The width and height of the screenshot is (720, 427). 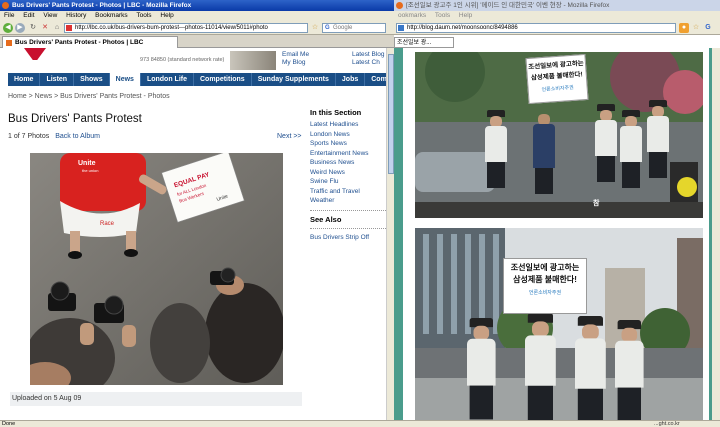 What do you see at coordinates (545, 279) in the screenshot?
I see `sign2-line2: 삼성제품 불매한다!` at bounding box center [545, 279].